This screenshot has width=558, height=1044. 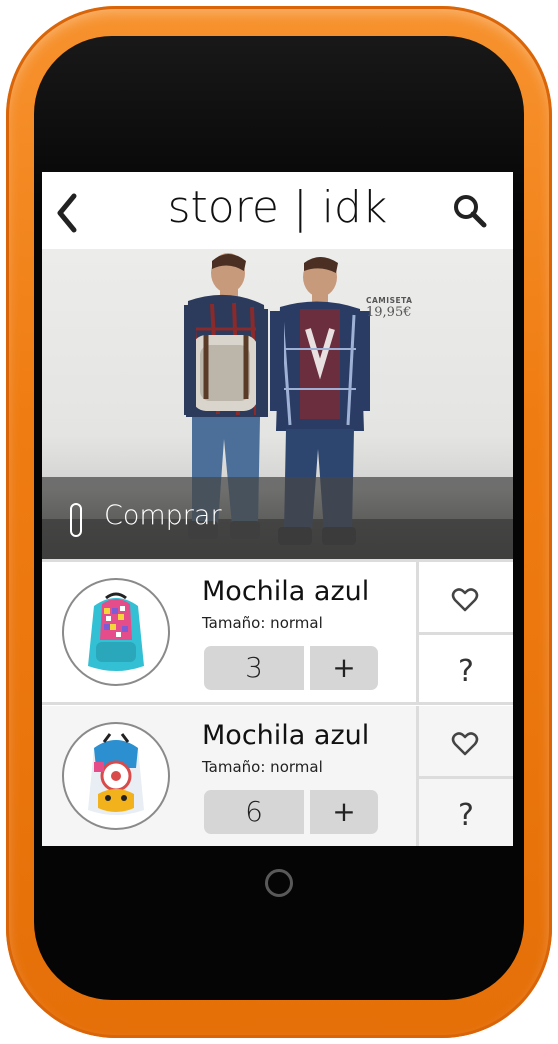 I want to click on buy-indicator-icon, so click(x=76, y=520).